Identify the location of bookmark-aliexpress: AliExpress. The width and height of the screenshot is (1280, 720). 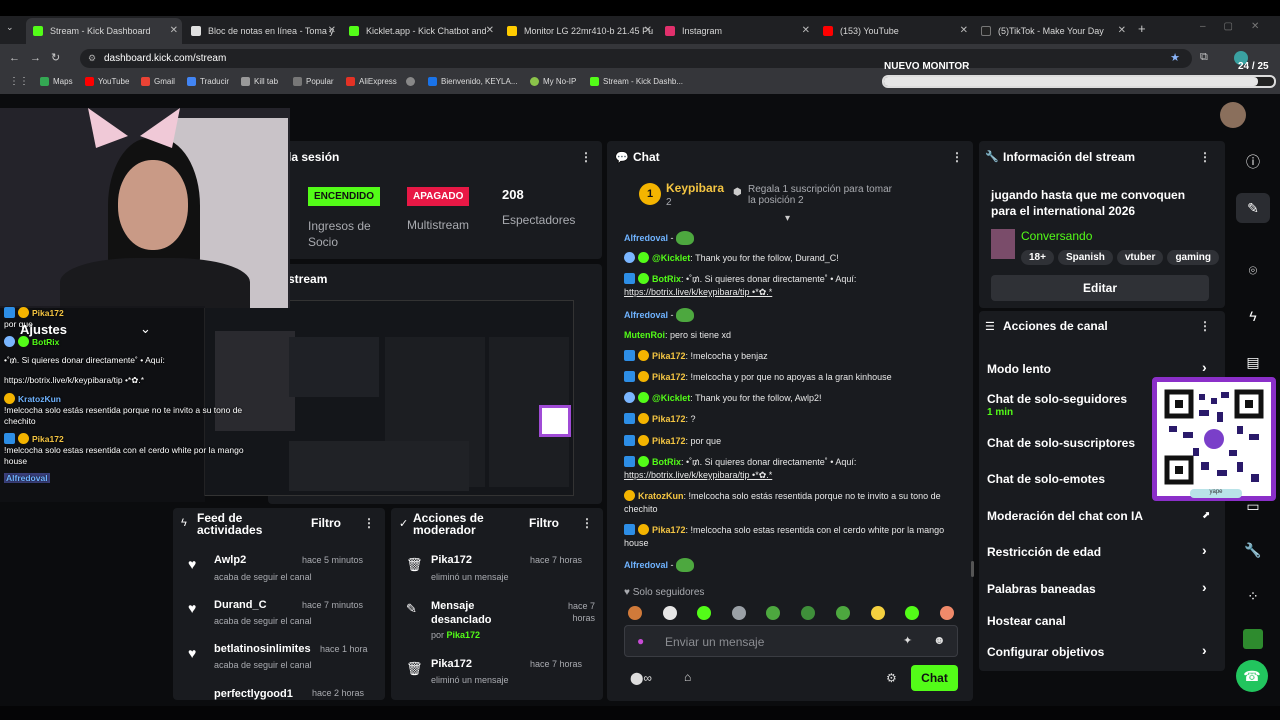
(371, 81).